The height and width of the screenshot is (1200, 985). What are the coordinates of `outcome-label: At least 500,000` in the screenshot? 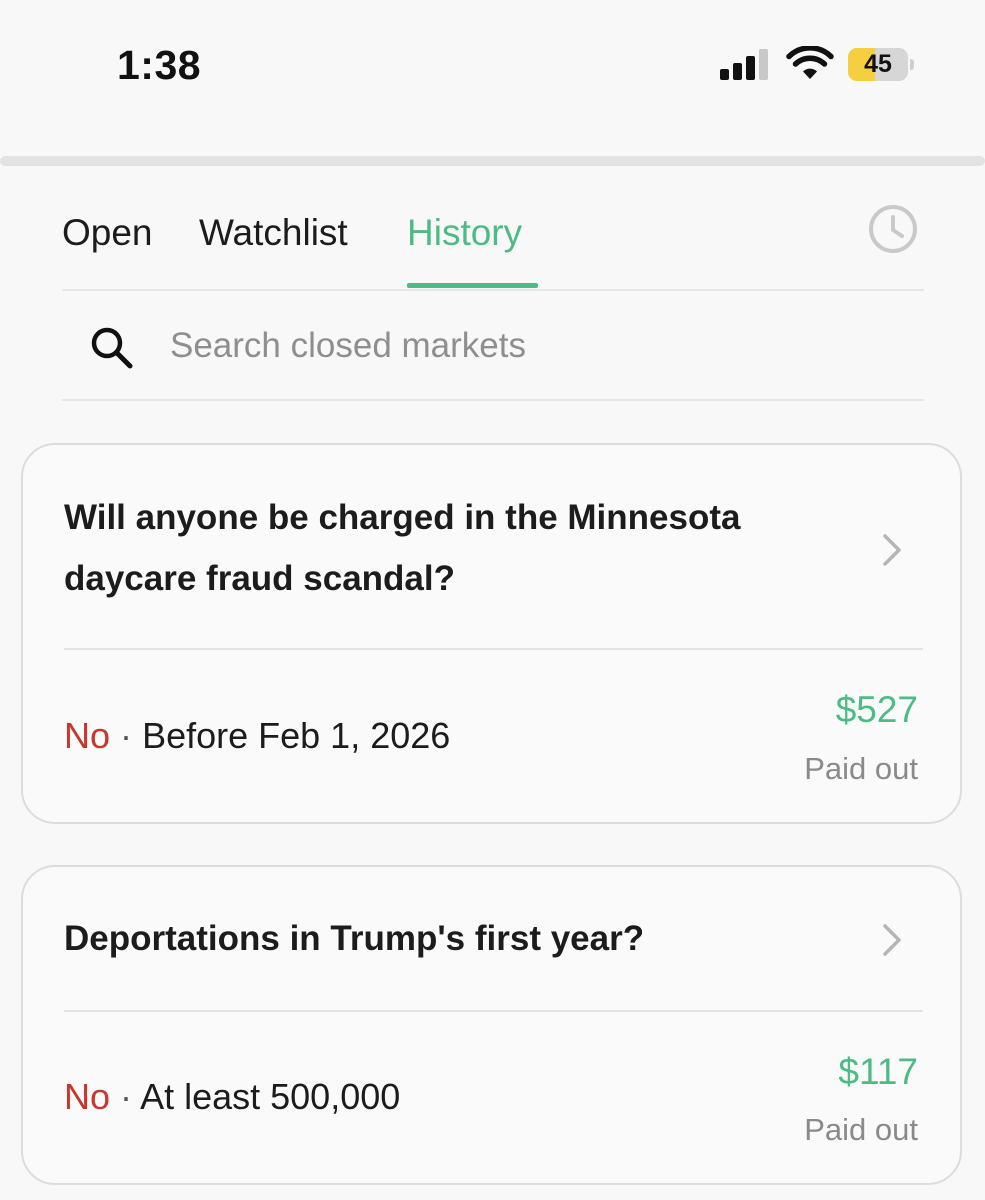 It's located at (270, 1096).